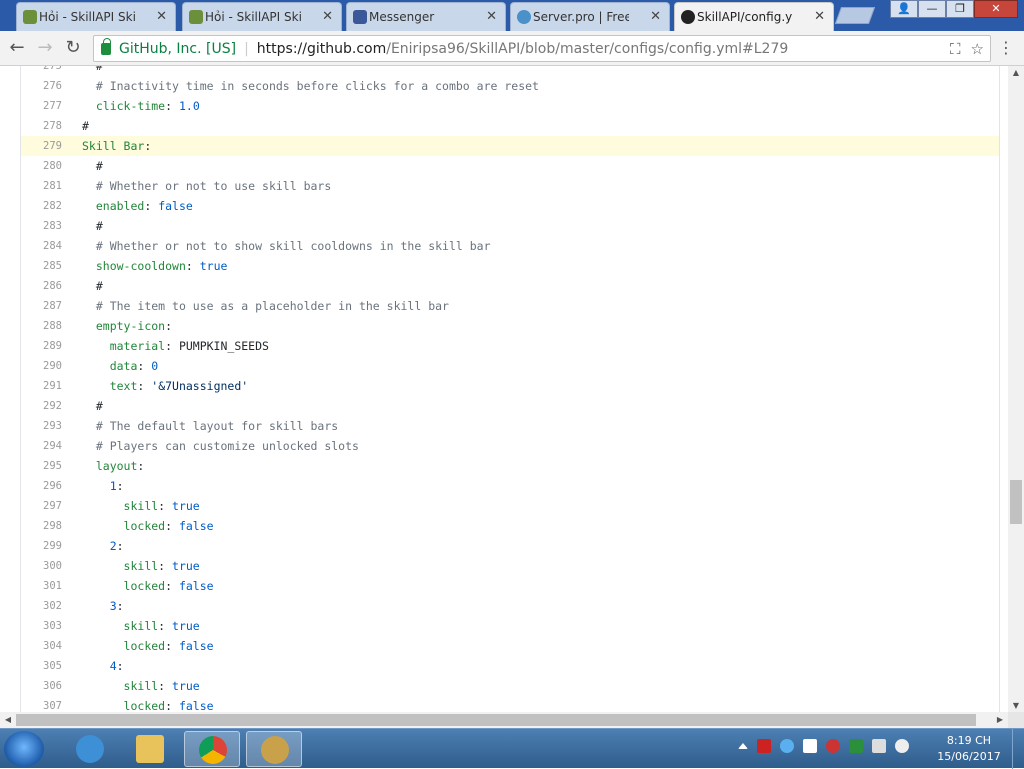 The width and height of the screenshot is (1024, 769). What do you see at coordinates (1016, 389) in the screenshot?
I see `vertical-scrollbar: ▲ ▼` at bounding box center [1016, 389].